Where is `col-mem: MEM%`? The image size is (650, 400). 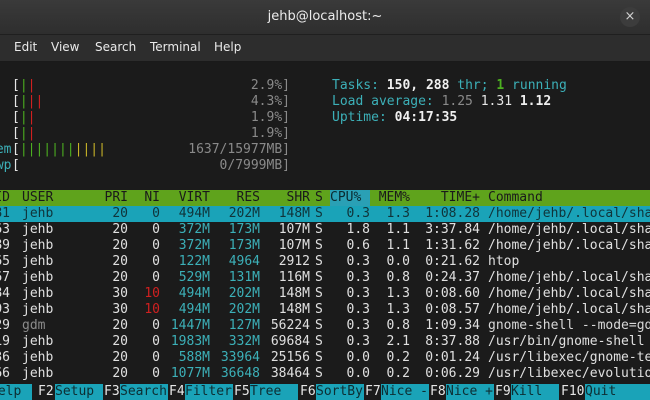 col-mem: MEM% is located at coordinates (390, 198).